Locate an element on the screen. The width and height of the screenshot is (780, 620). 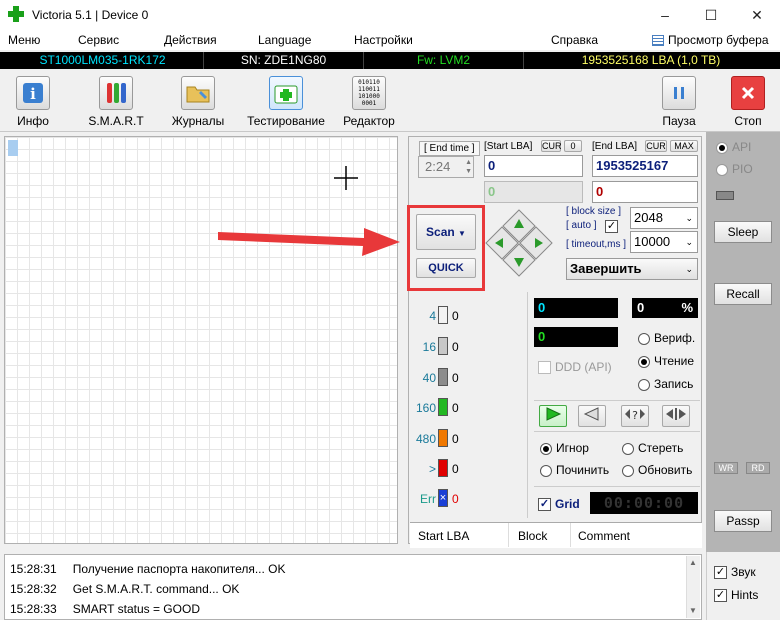
buffer-view-menu: Просмотр буфера is located at coordinates (710, 40).